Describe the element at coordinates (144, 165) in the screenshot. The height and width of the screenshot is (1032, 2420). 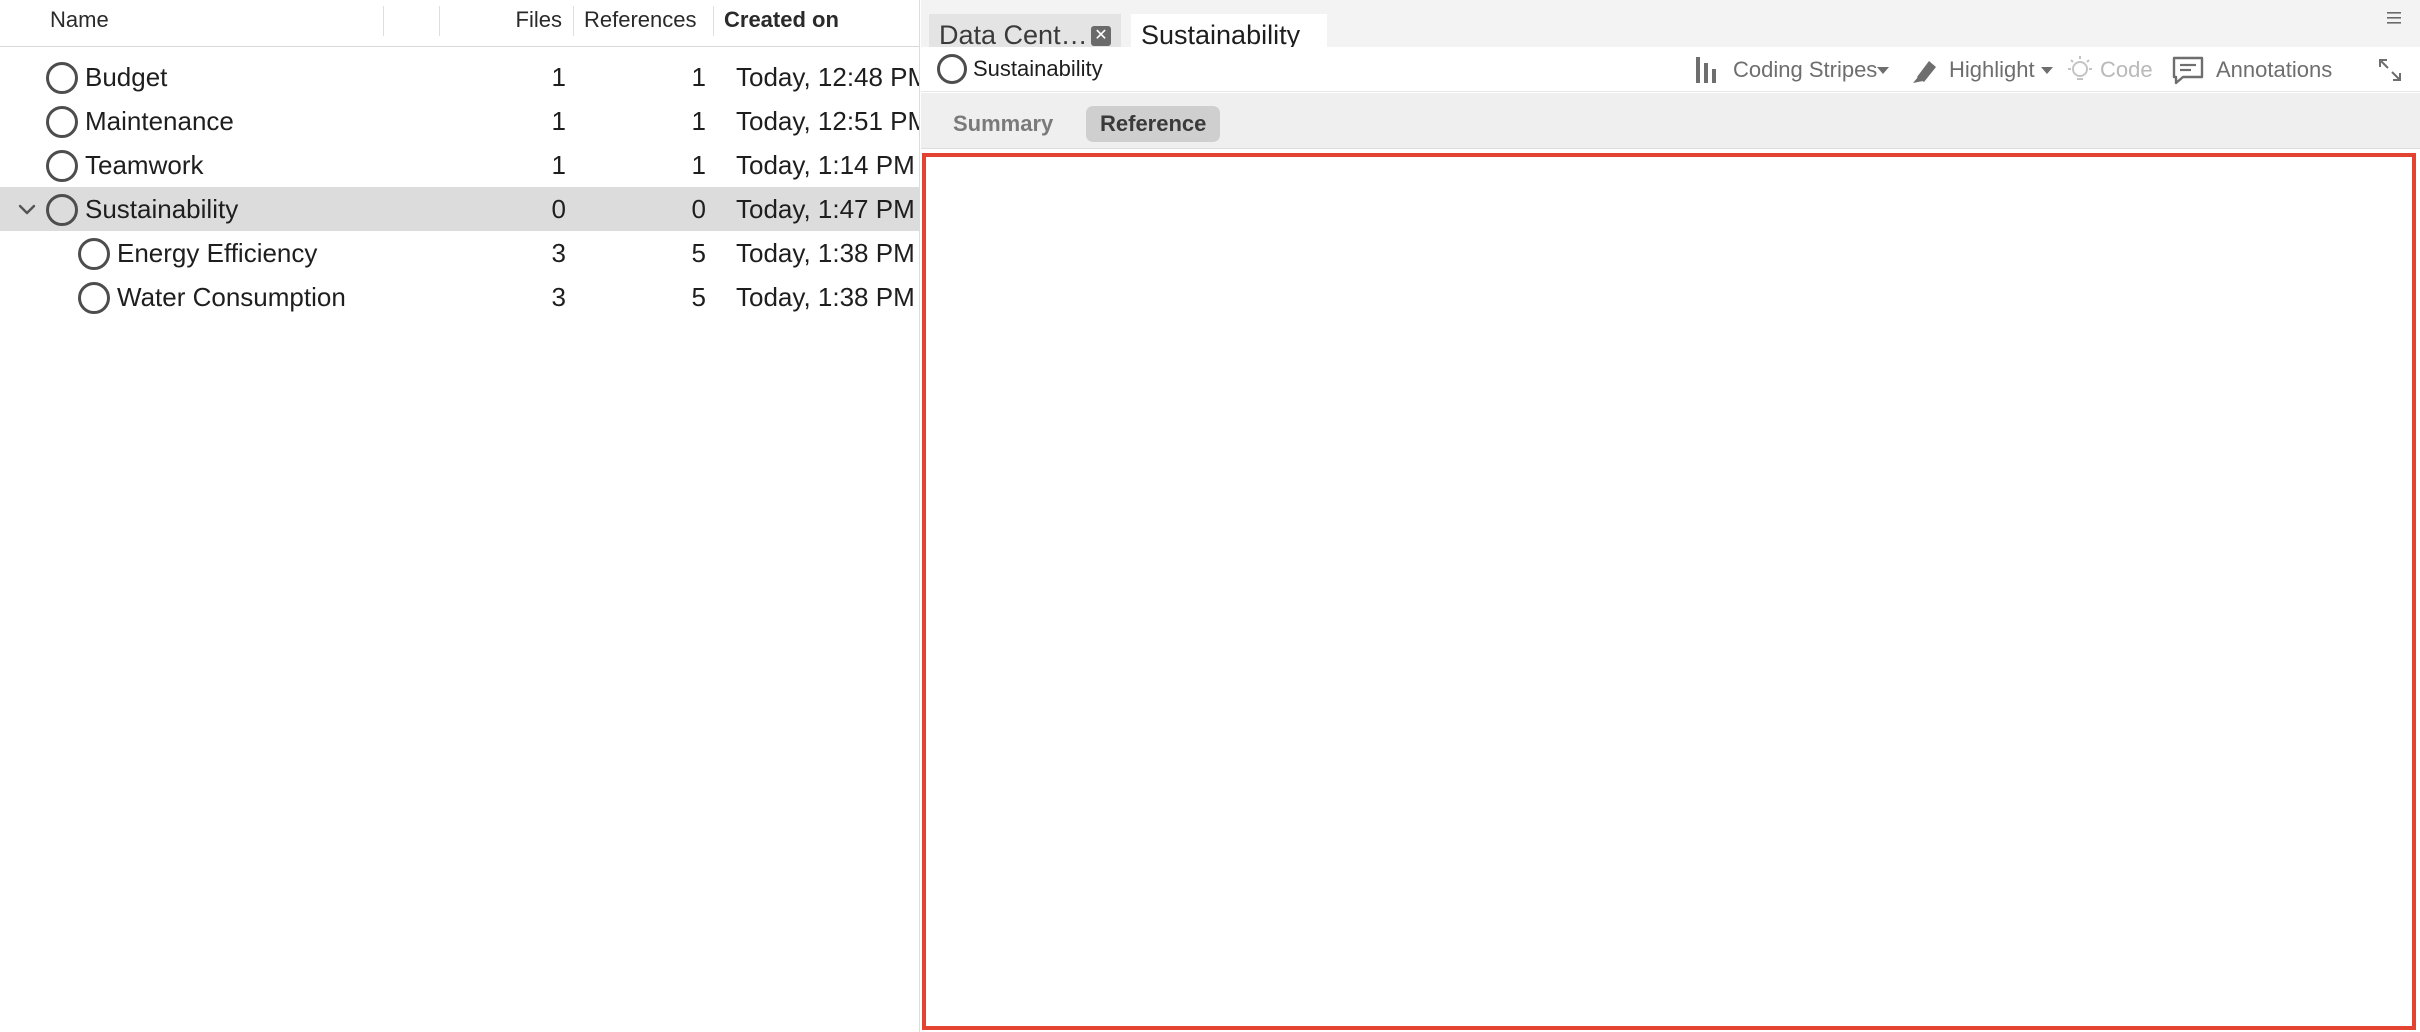
I see `row-name: Teamwork` at that location.